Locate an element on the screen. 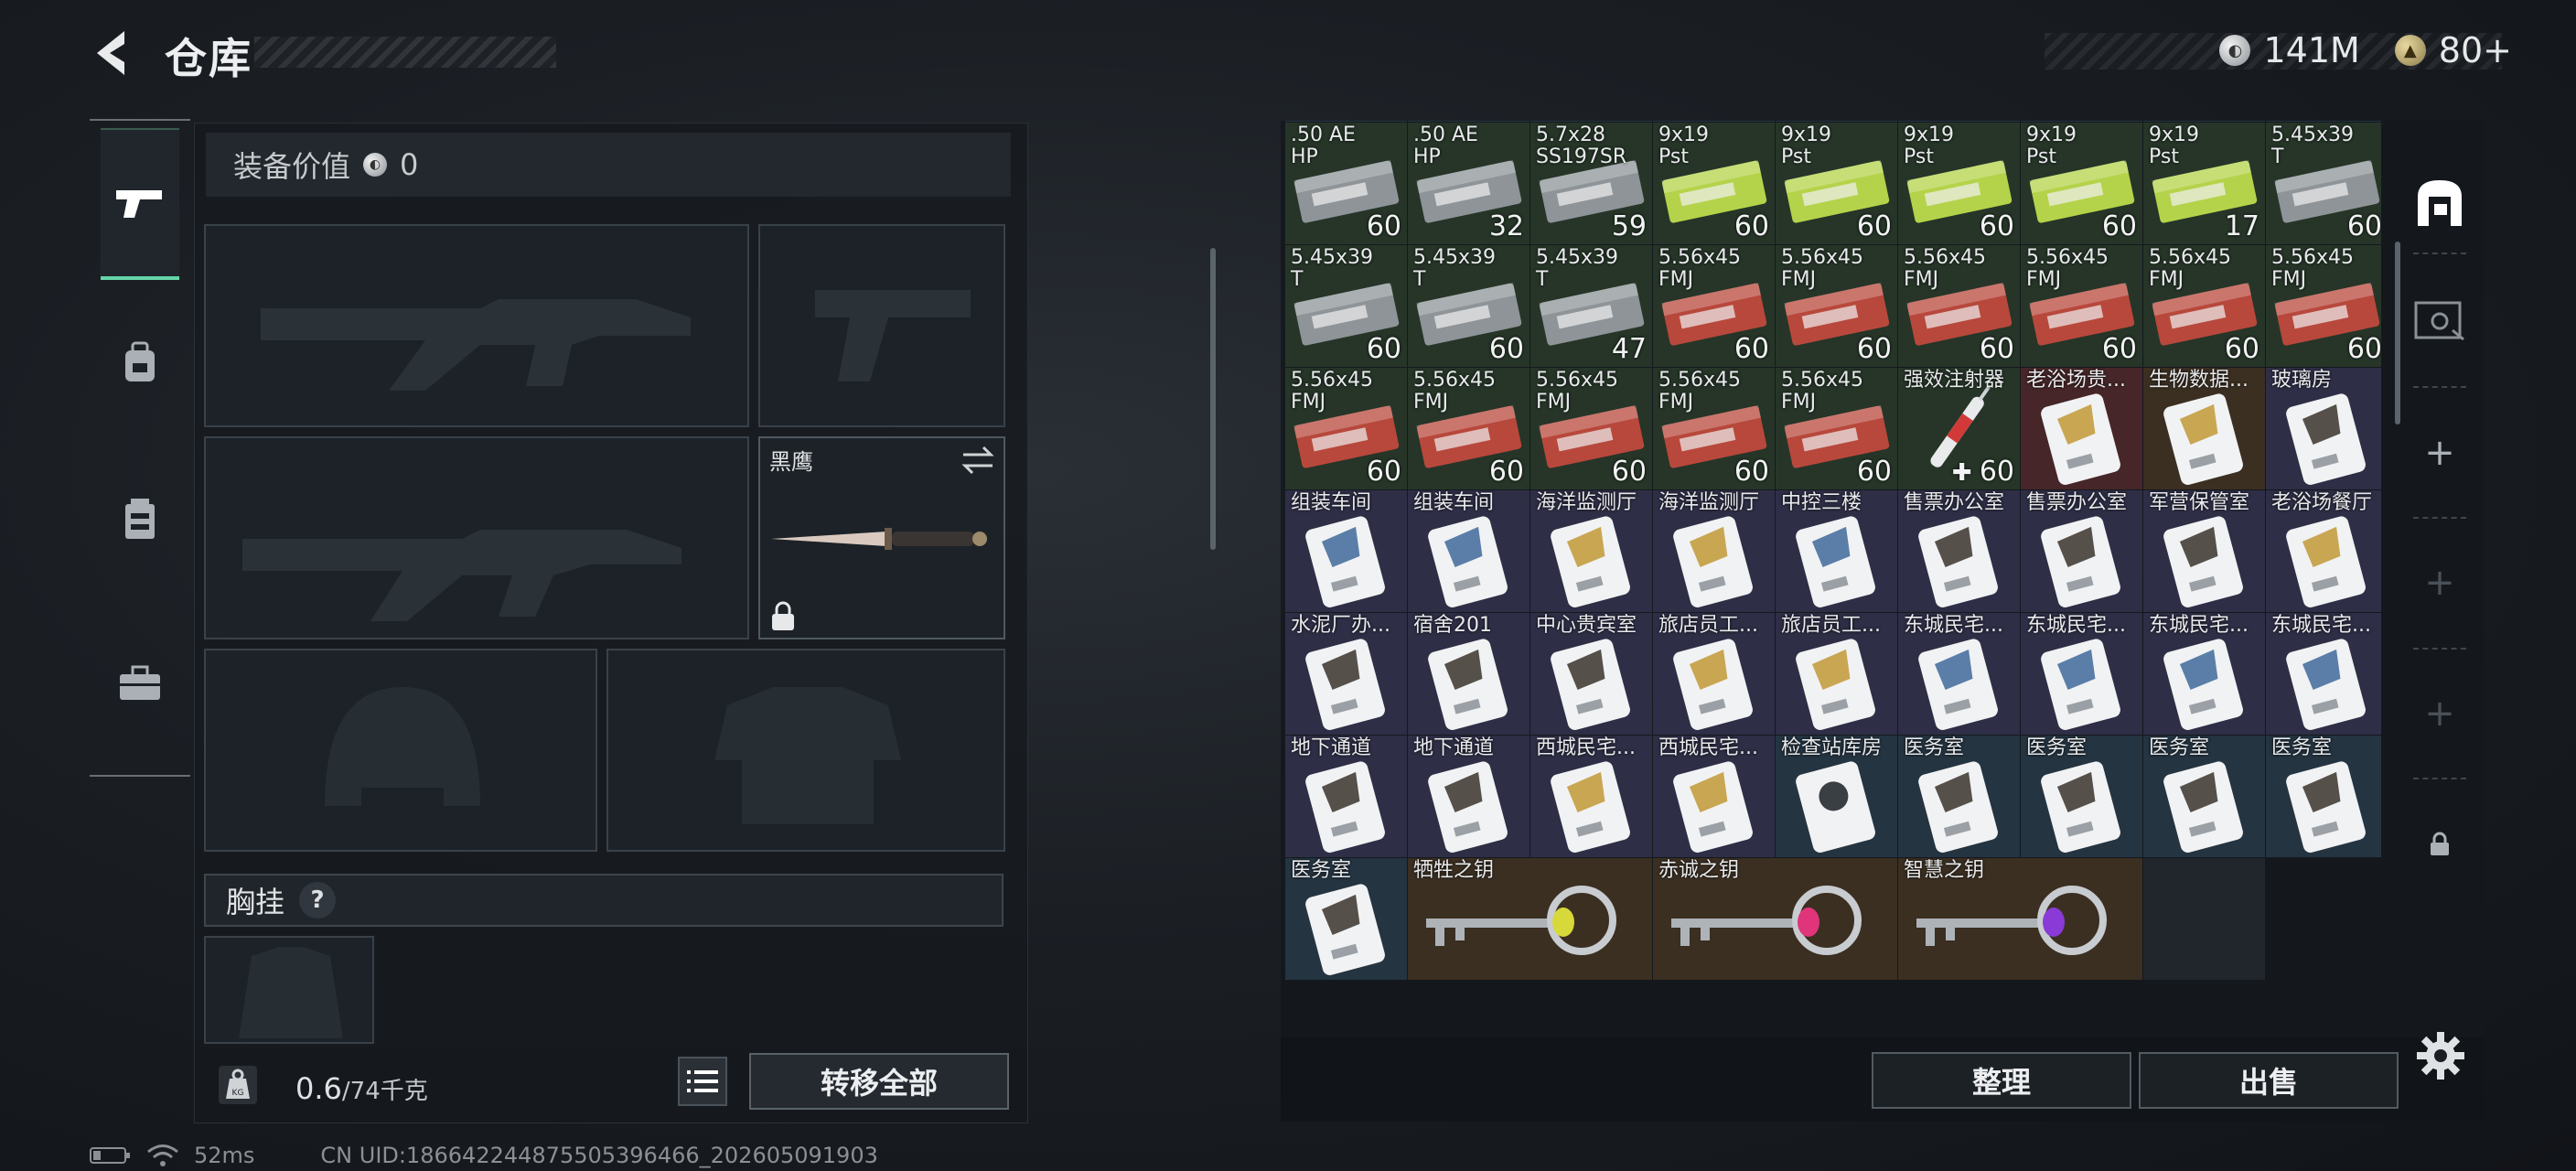 The height and width of the screenshot is (1171, 2576). inventory-slot: 宿舍201 is located at coordinates (1469, 674).